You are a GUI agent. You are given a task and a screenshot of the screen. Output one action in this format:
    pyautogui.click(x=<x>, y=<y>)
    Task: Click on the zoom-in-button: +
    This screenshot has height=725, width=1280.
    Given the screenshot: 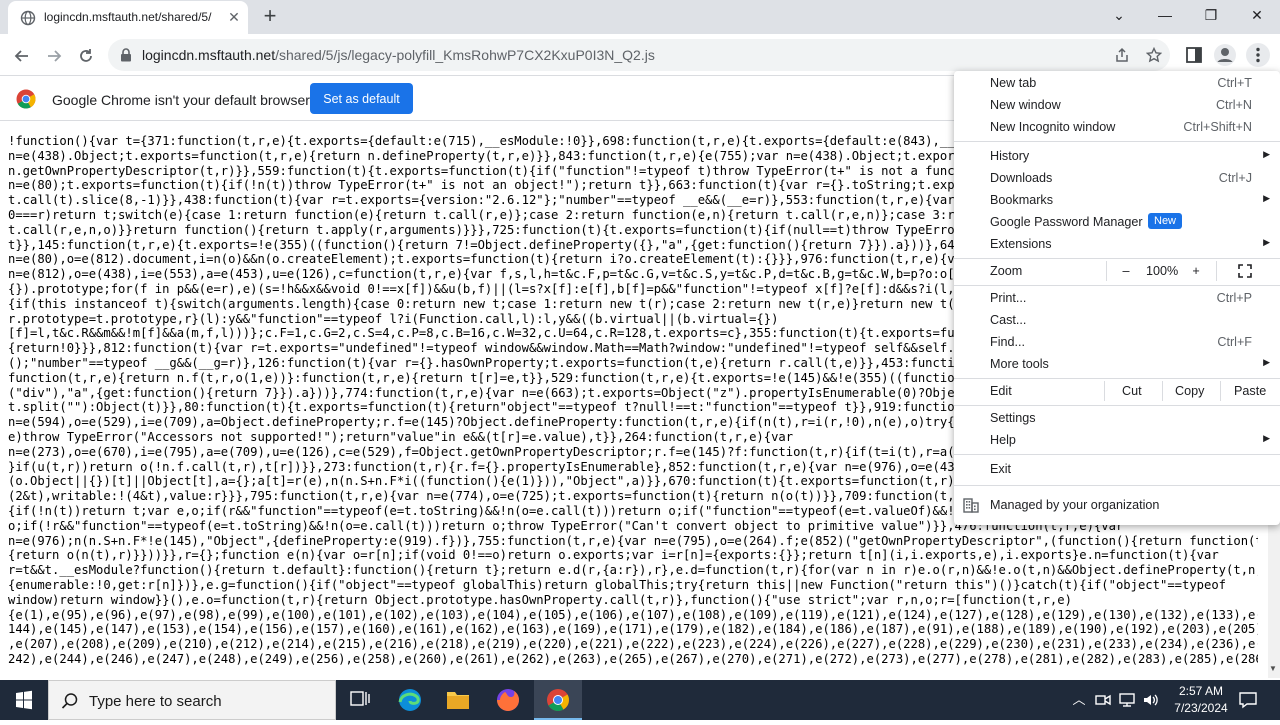 What is the action you would take?
    pyautogui.click(x=1196, y=271)
    